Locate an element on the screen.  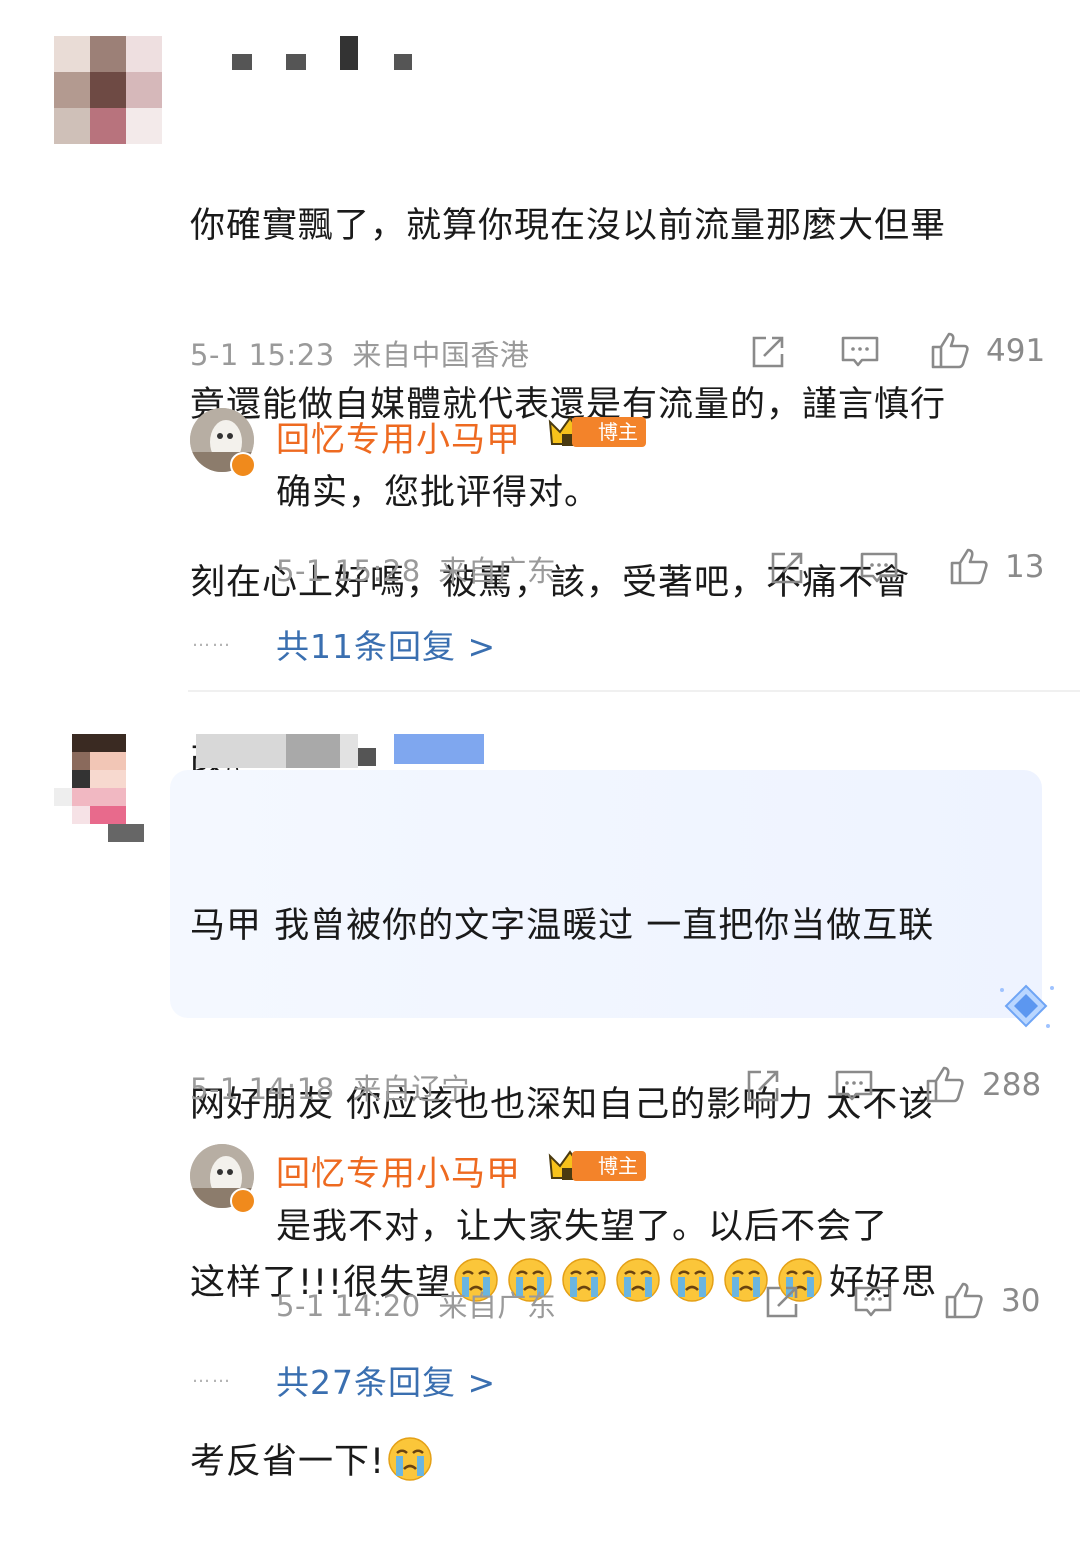
like-count: 13 is located at coordinates (1025, 567).